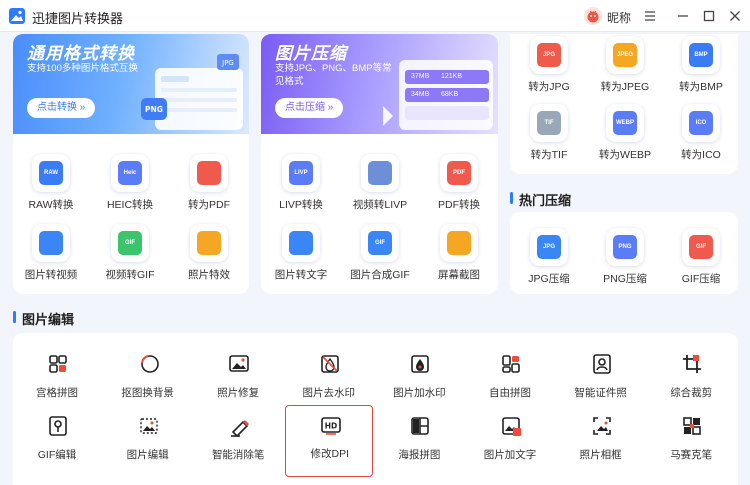 This screenshot has height=485, width=750. What do you see at coordinates (238, 440) in the screenshot?
I see `edit-tool-eraser-pen: 智能消除笔` at bounding box center [238, 440].